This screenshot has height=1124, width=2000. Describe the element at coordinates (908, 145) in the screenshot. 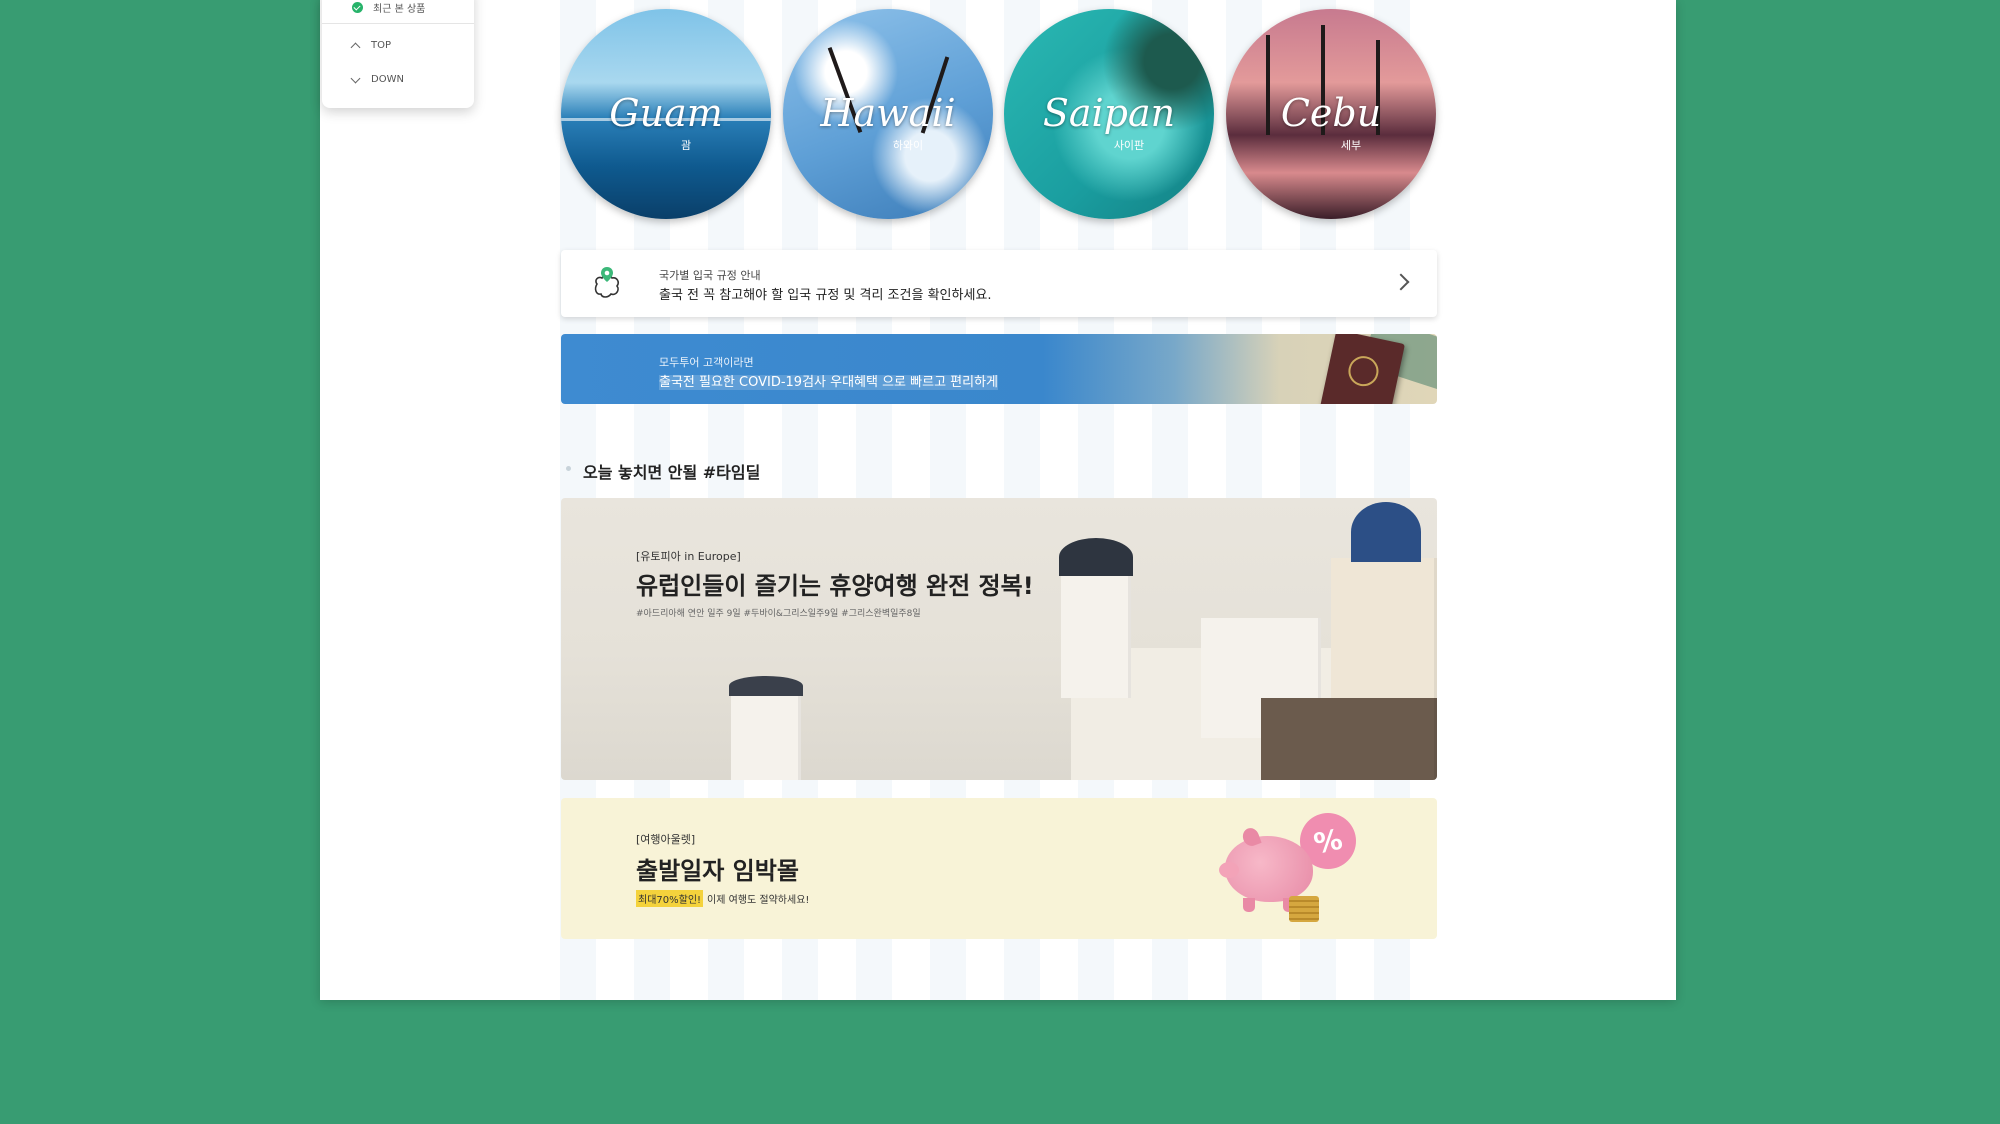

I see `destination-name-ko: 하와이` at that location.